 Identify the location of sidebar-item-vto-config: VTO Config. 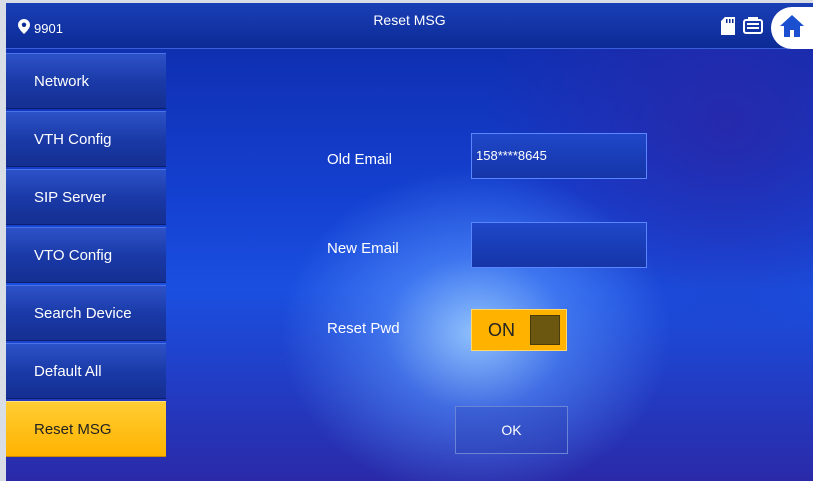
(86, 255).